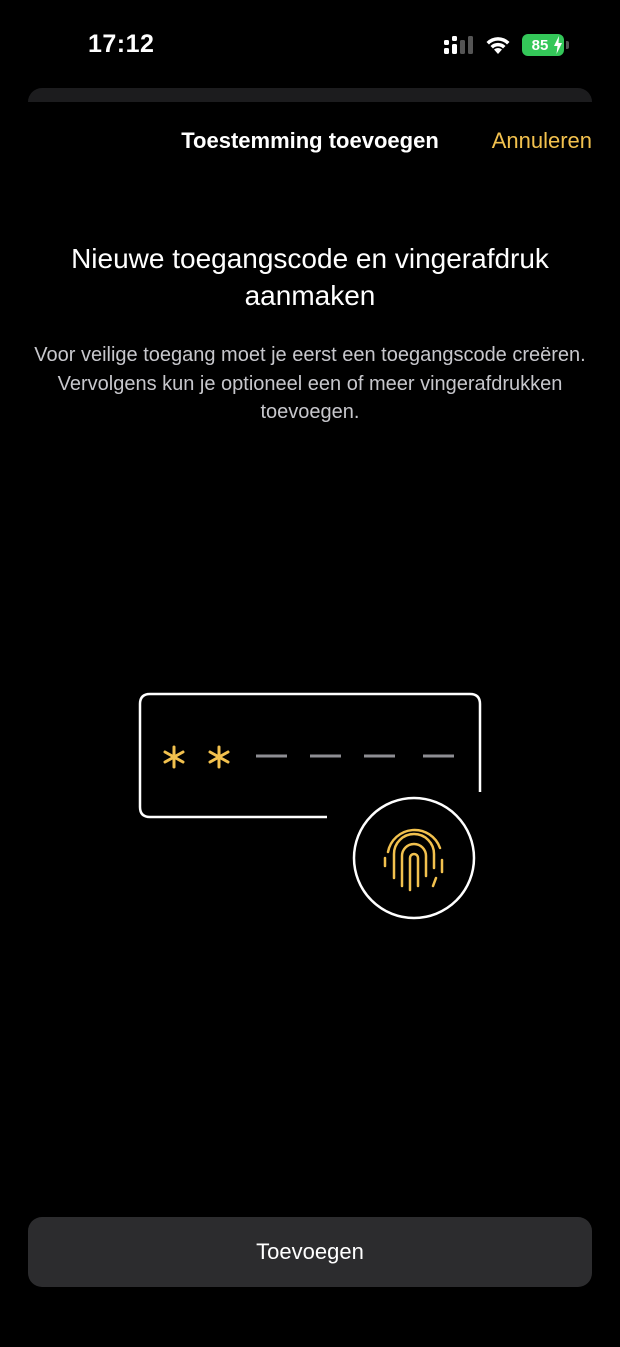 Image resolution: width=620 pixels, height=1347 pixels. I want to click on battery-level: 85, so click(540, 45).